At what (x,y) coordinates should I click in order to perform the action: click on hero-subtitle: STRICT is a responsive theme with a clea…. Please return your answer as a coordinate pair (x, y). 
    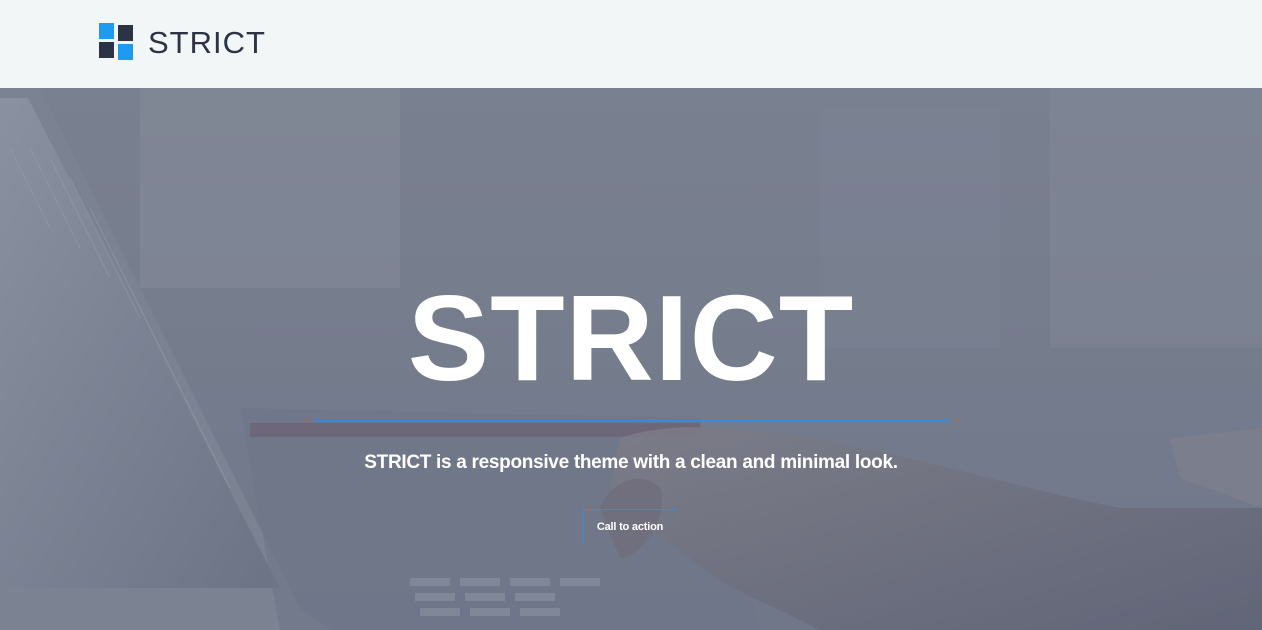
    Looking at the image, I should click on (631, 462).